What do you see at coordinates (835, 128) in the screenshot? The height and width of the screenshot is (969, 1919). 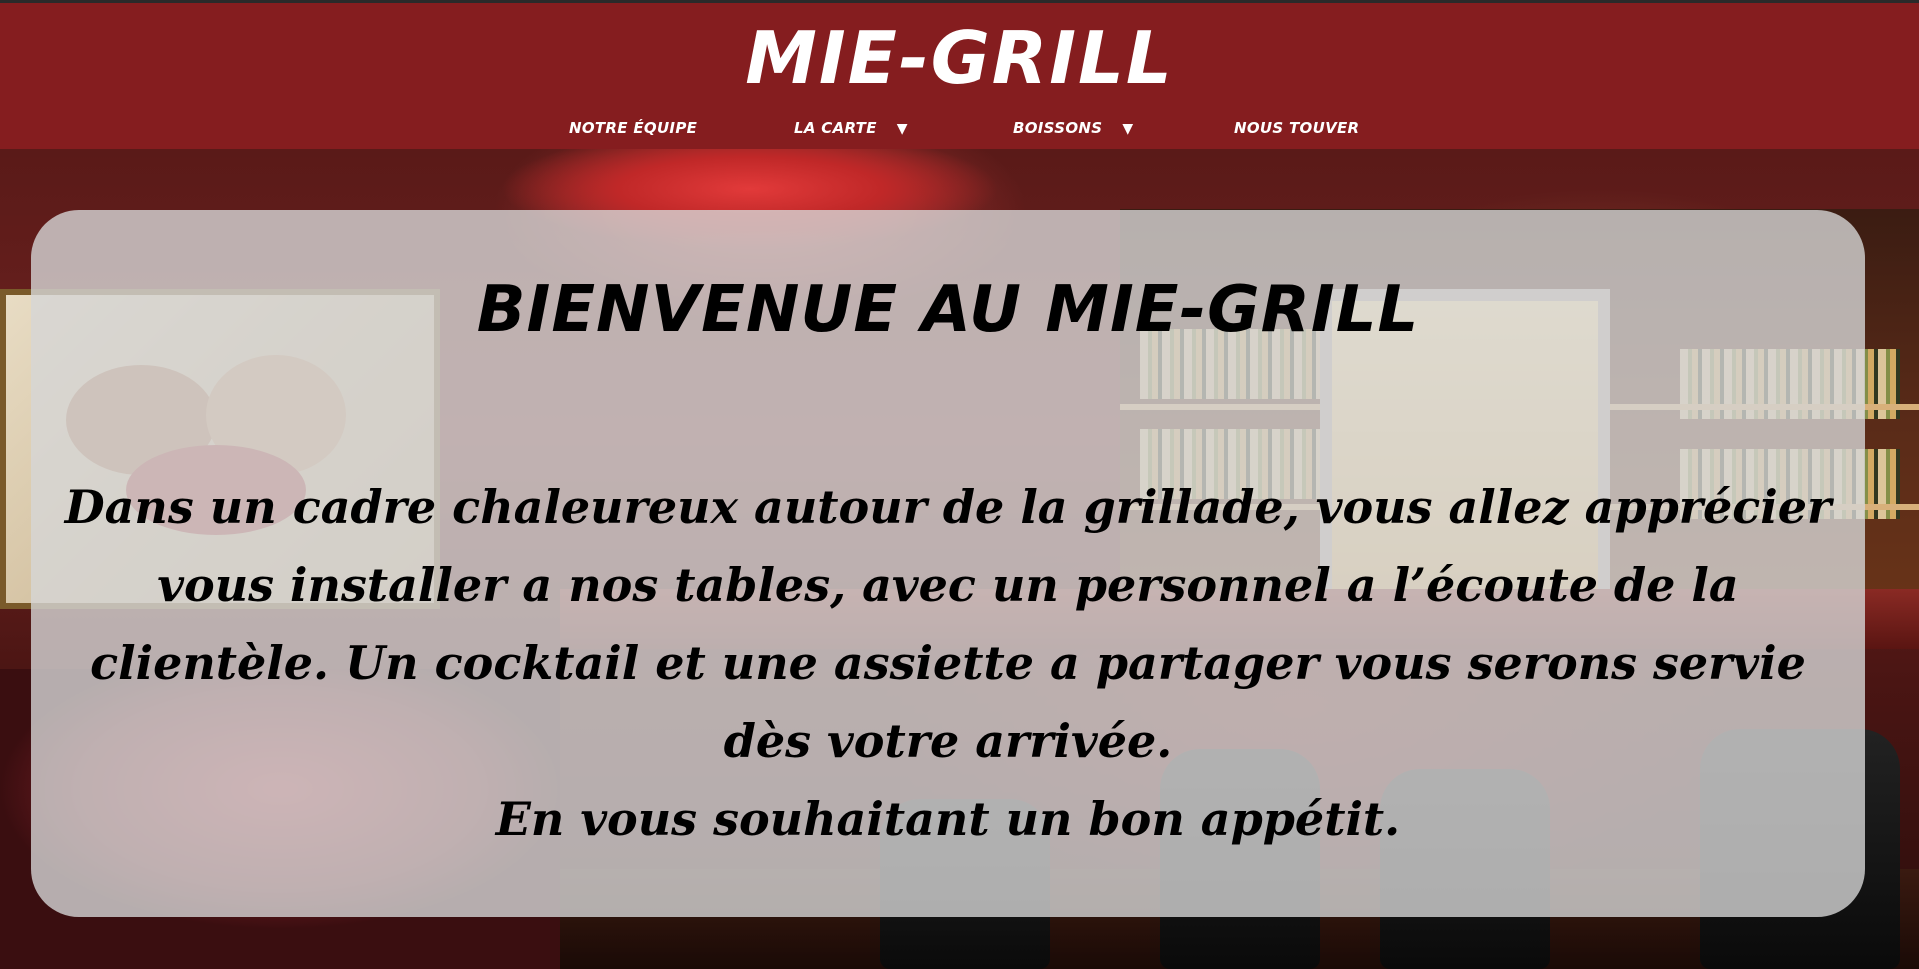 I see `nav-item-label: LA CARTE` at bounding box center [835, 128].